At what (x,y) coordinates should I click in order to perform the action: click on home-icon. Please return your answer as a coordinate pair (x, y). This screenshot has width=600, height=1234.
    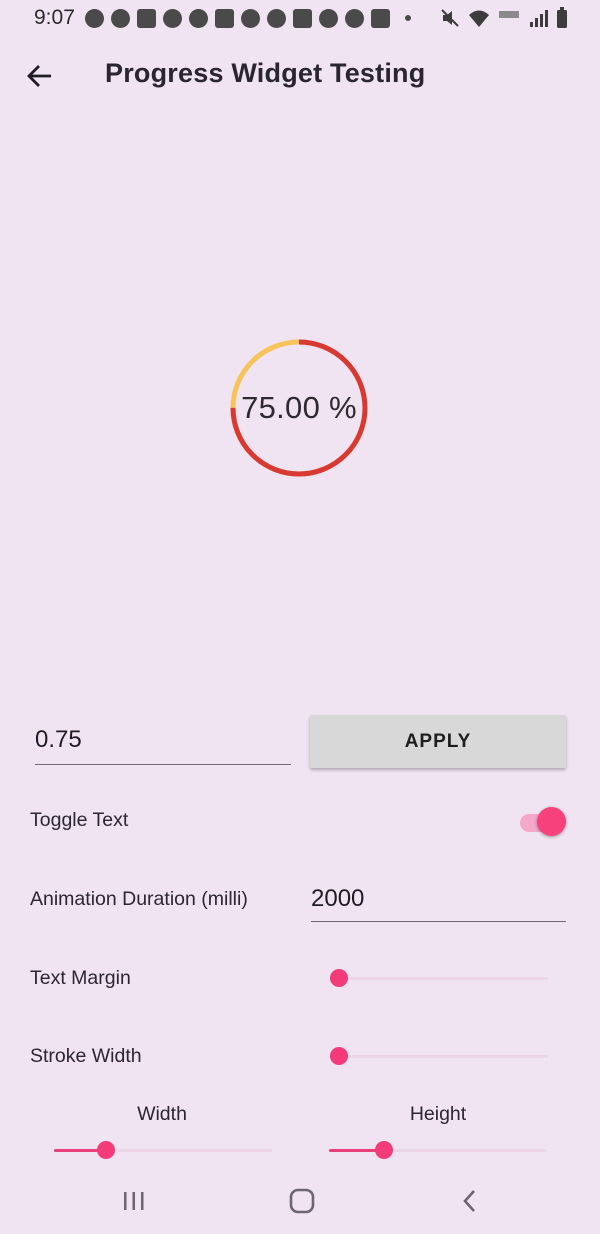
    Looking at the image, I should click on (302, 1201).